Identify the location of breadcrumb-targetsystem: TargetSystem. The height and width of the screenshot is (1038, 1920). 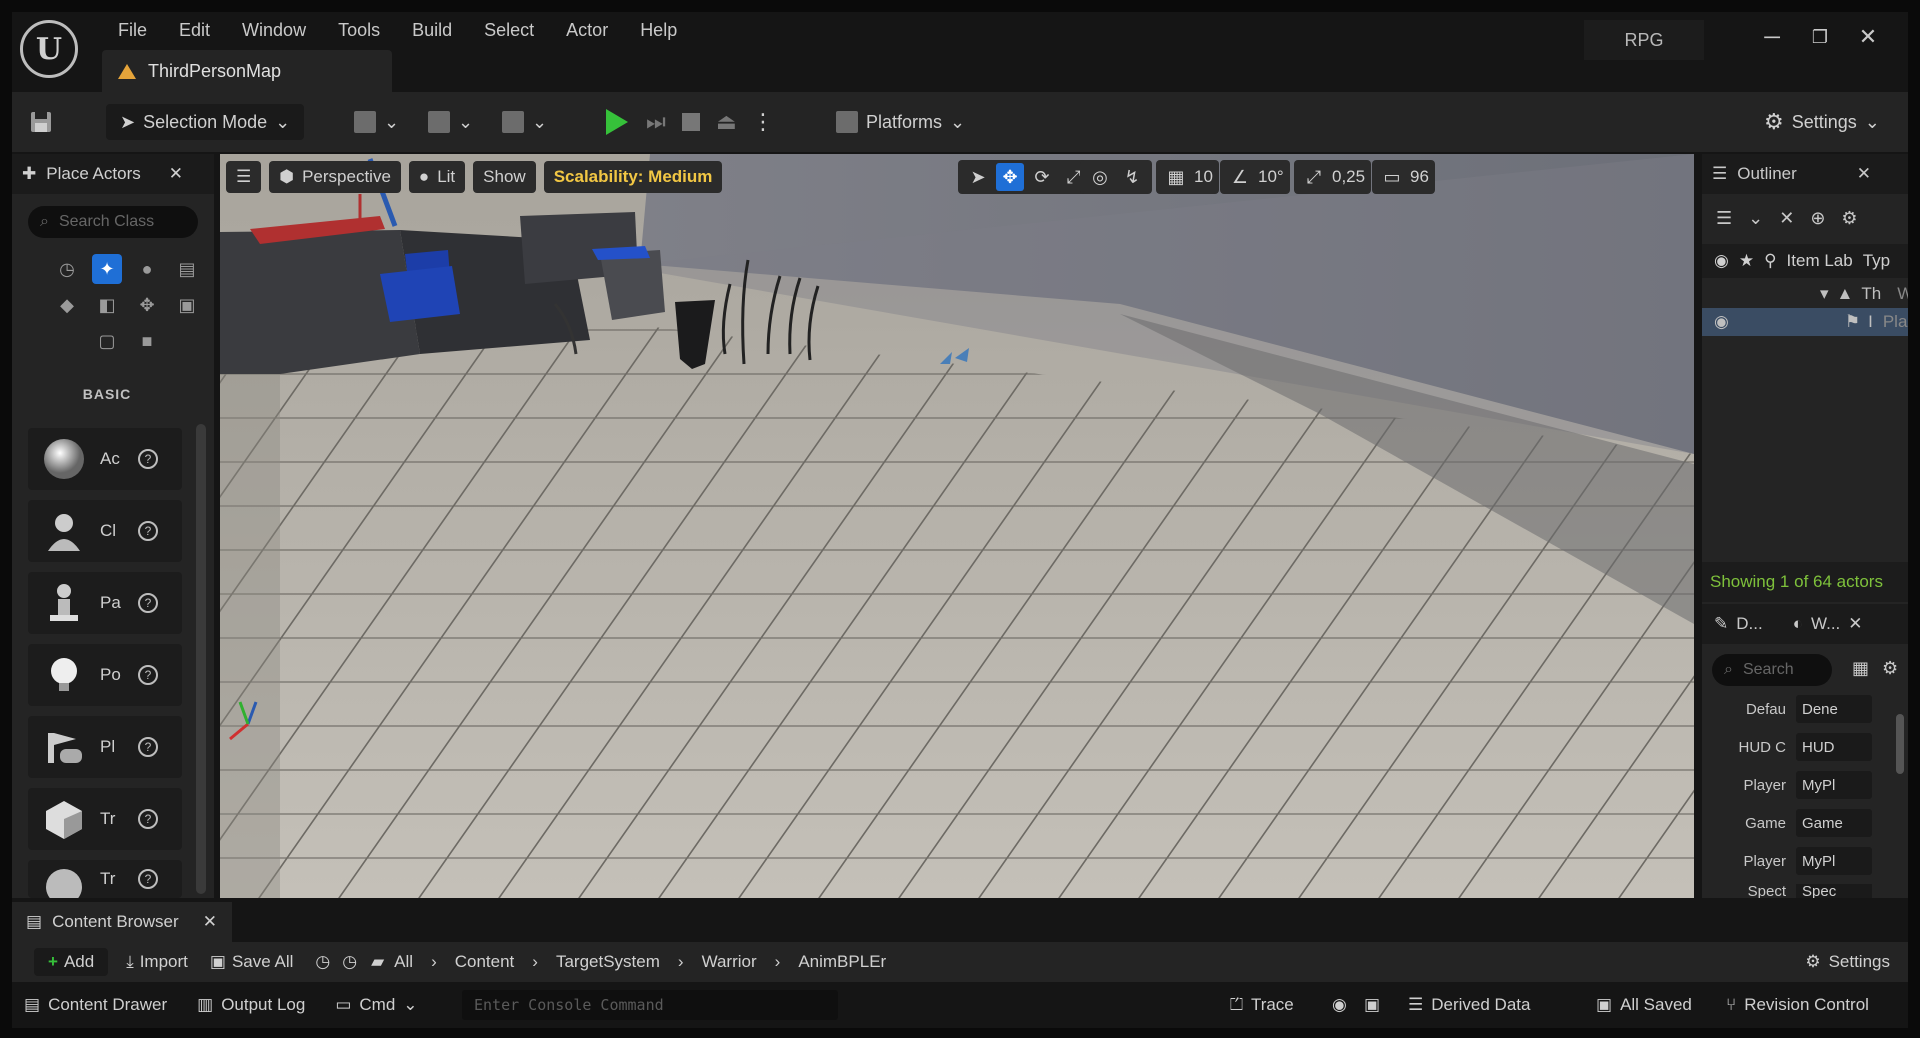
(608, 962).